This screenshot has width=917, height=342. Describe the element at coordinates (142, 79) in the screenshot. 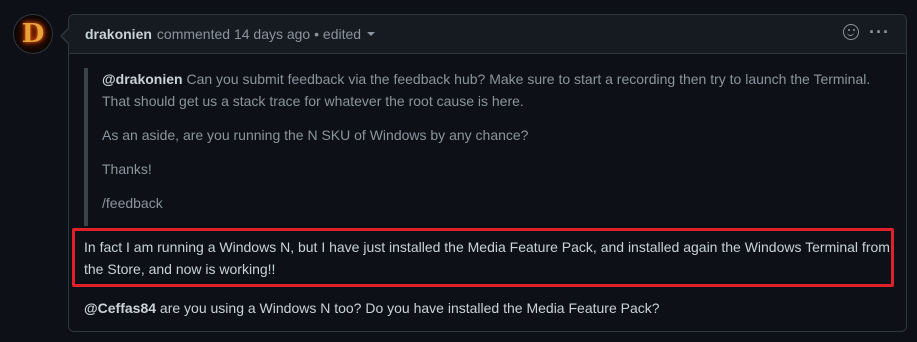

I see `mention-link: @drakonien` at that location.